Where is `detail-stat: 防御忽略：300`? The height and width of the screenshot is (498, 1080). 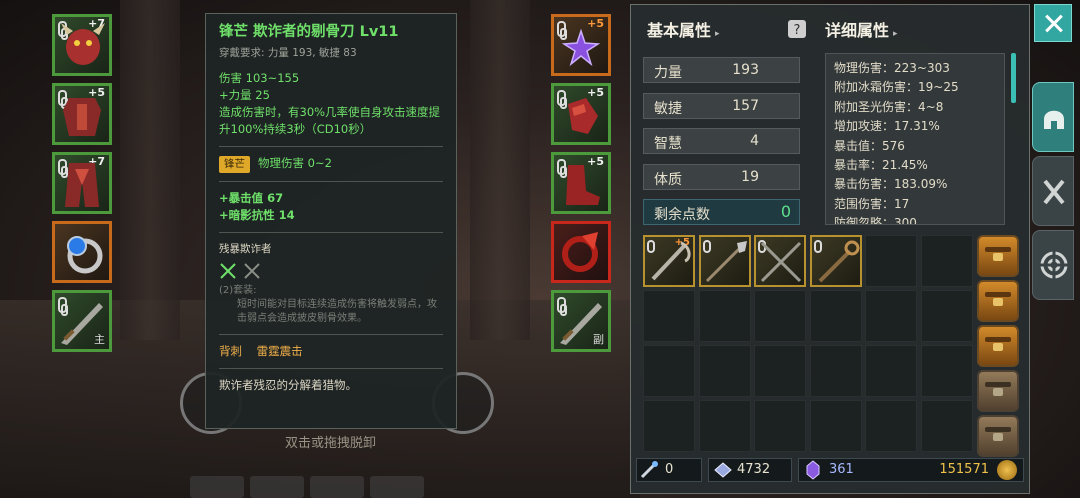 detail-stat: 防御忽略：300 is located at coordinates (875, 220).